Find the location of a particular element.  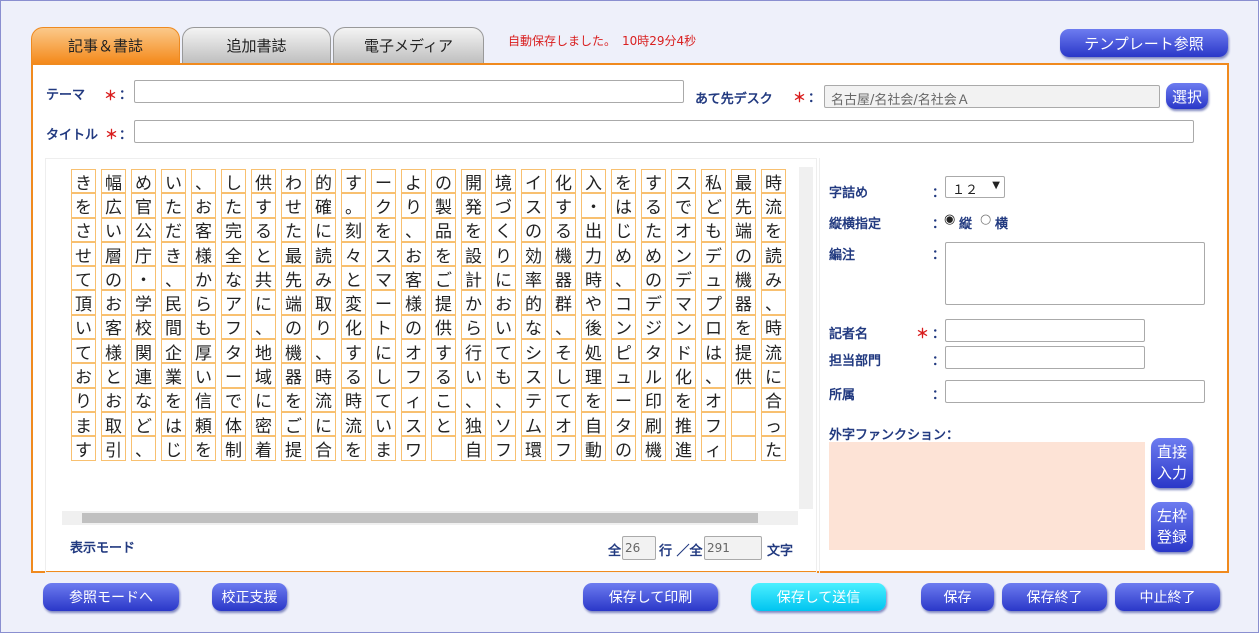

title-input is located at coordinates (664, 131).